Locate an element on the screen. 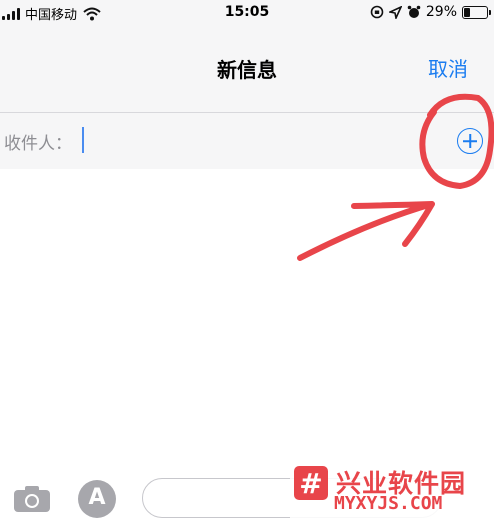 The image size is (494, 523). recipient-row: 收件人： is located at coordinates (247, 141).